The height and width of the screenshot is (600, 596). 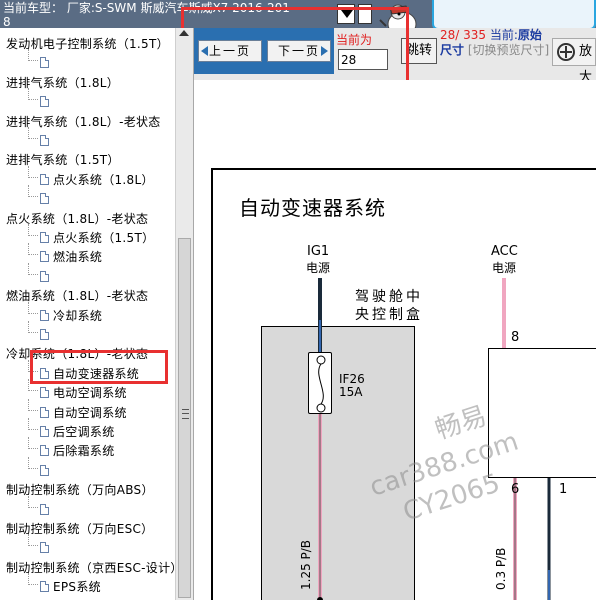 What do you see at coordinates (566, 52) in the screenshot?
I see `zoom-in-icon` at bounding box center [566, 52].